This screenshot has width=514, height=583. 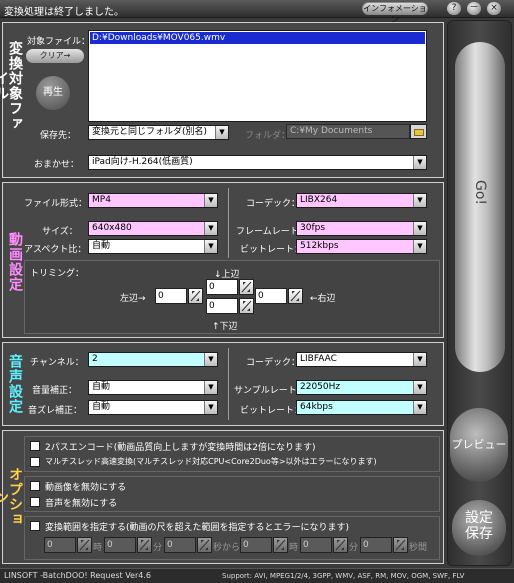 What do you see at coordinates (319, 246) in the screenshot?
I see `video-bitrate-value: 512kbps` at bounding box center [319, 246].